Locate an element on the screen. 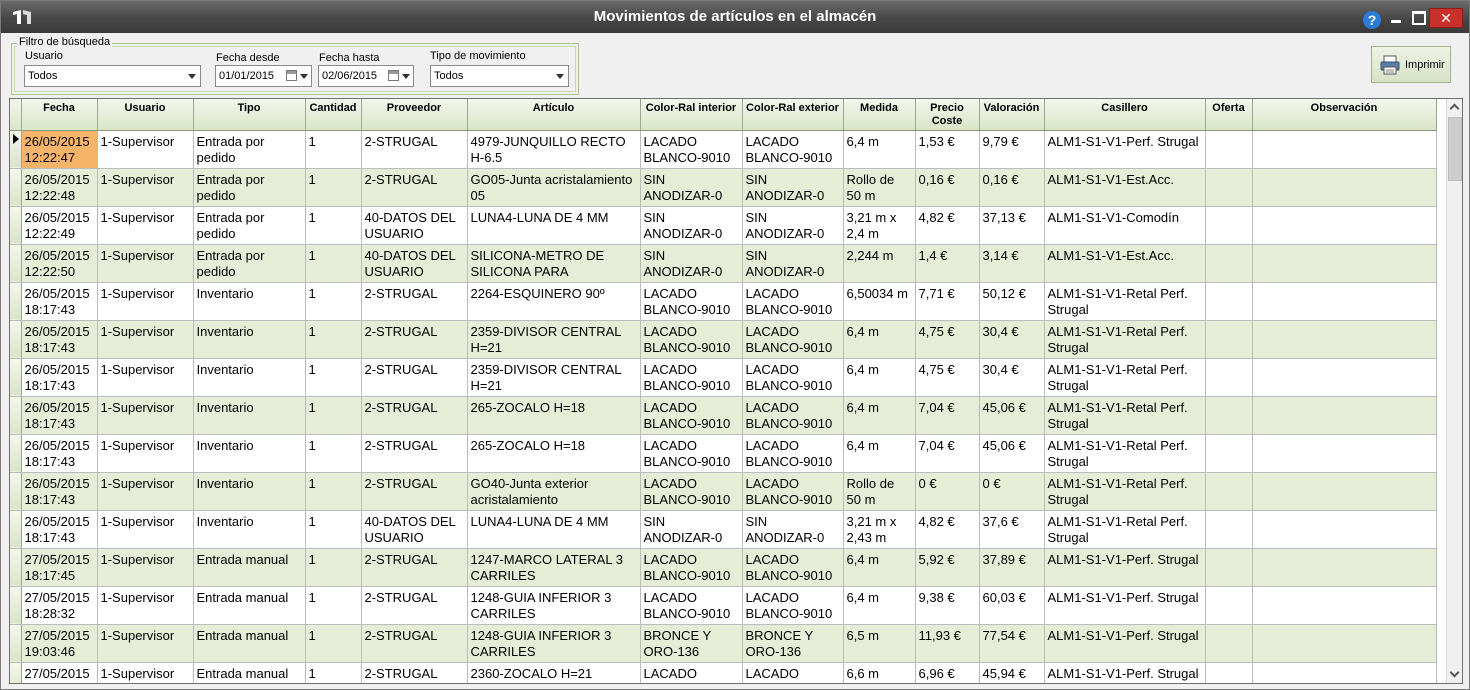 The image size is (1470, 690). table-cell: 7,71 € is located at coordinates (947, 301).